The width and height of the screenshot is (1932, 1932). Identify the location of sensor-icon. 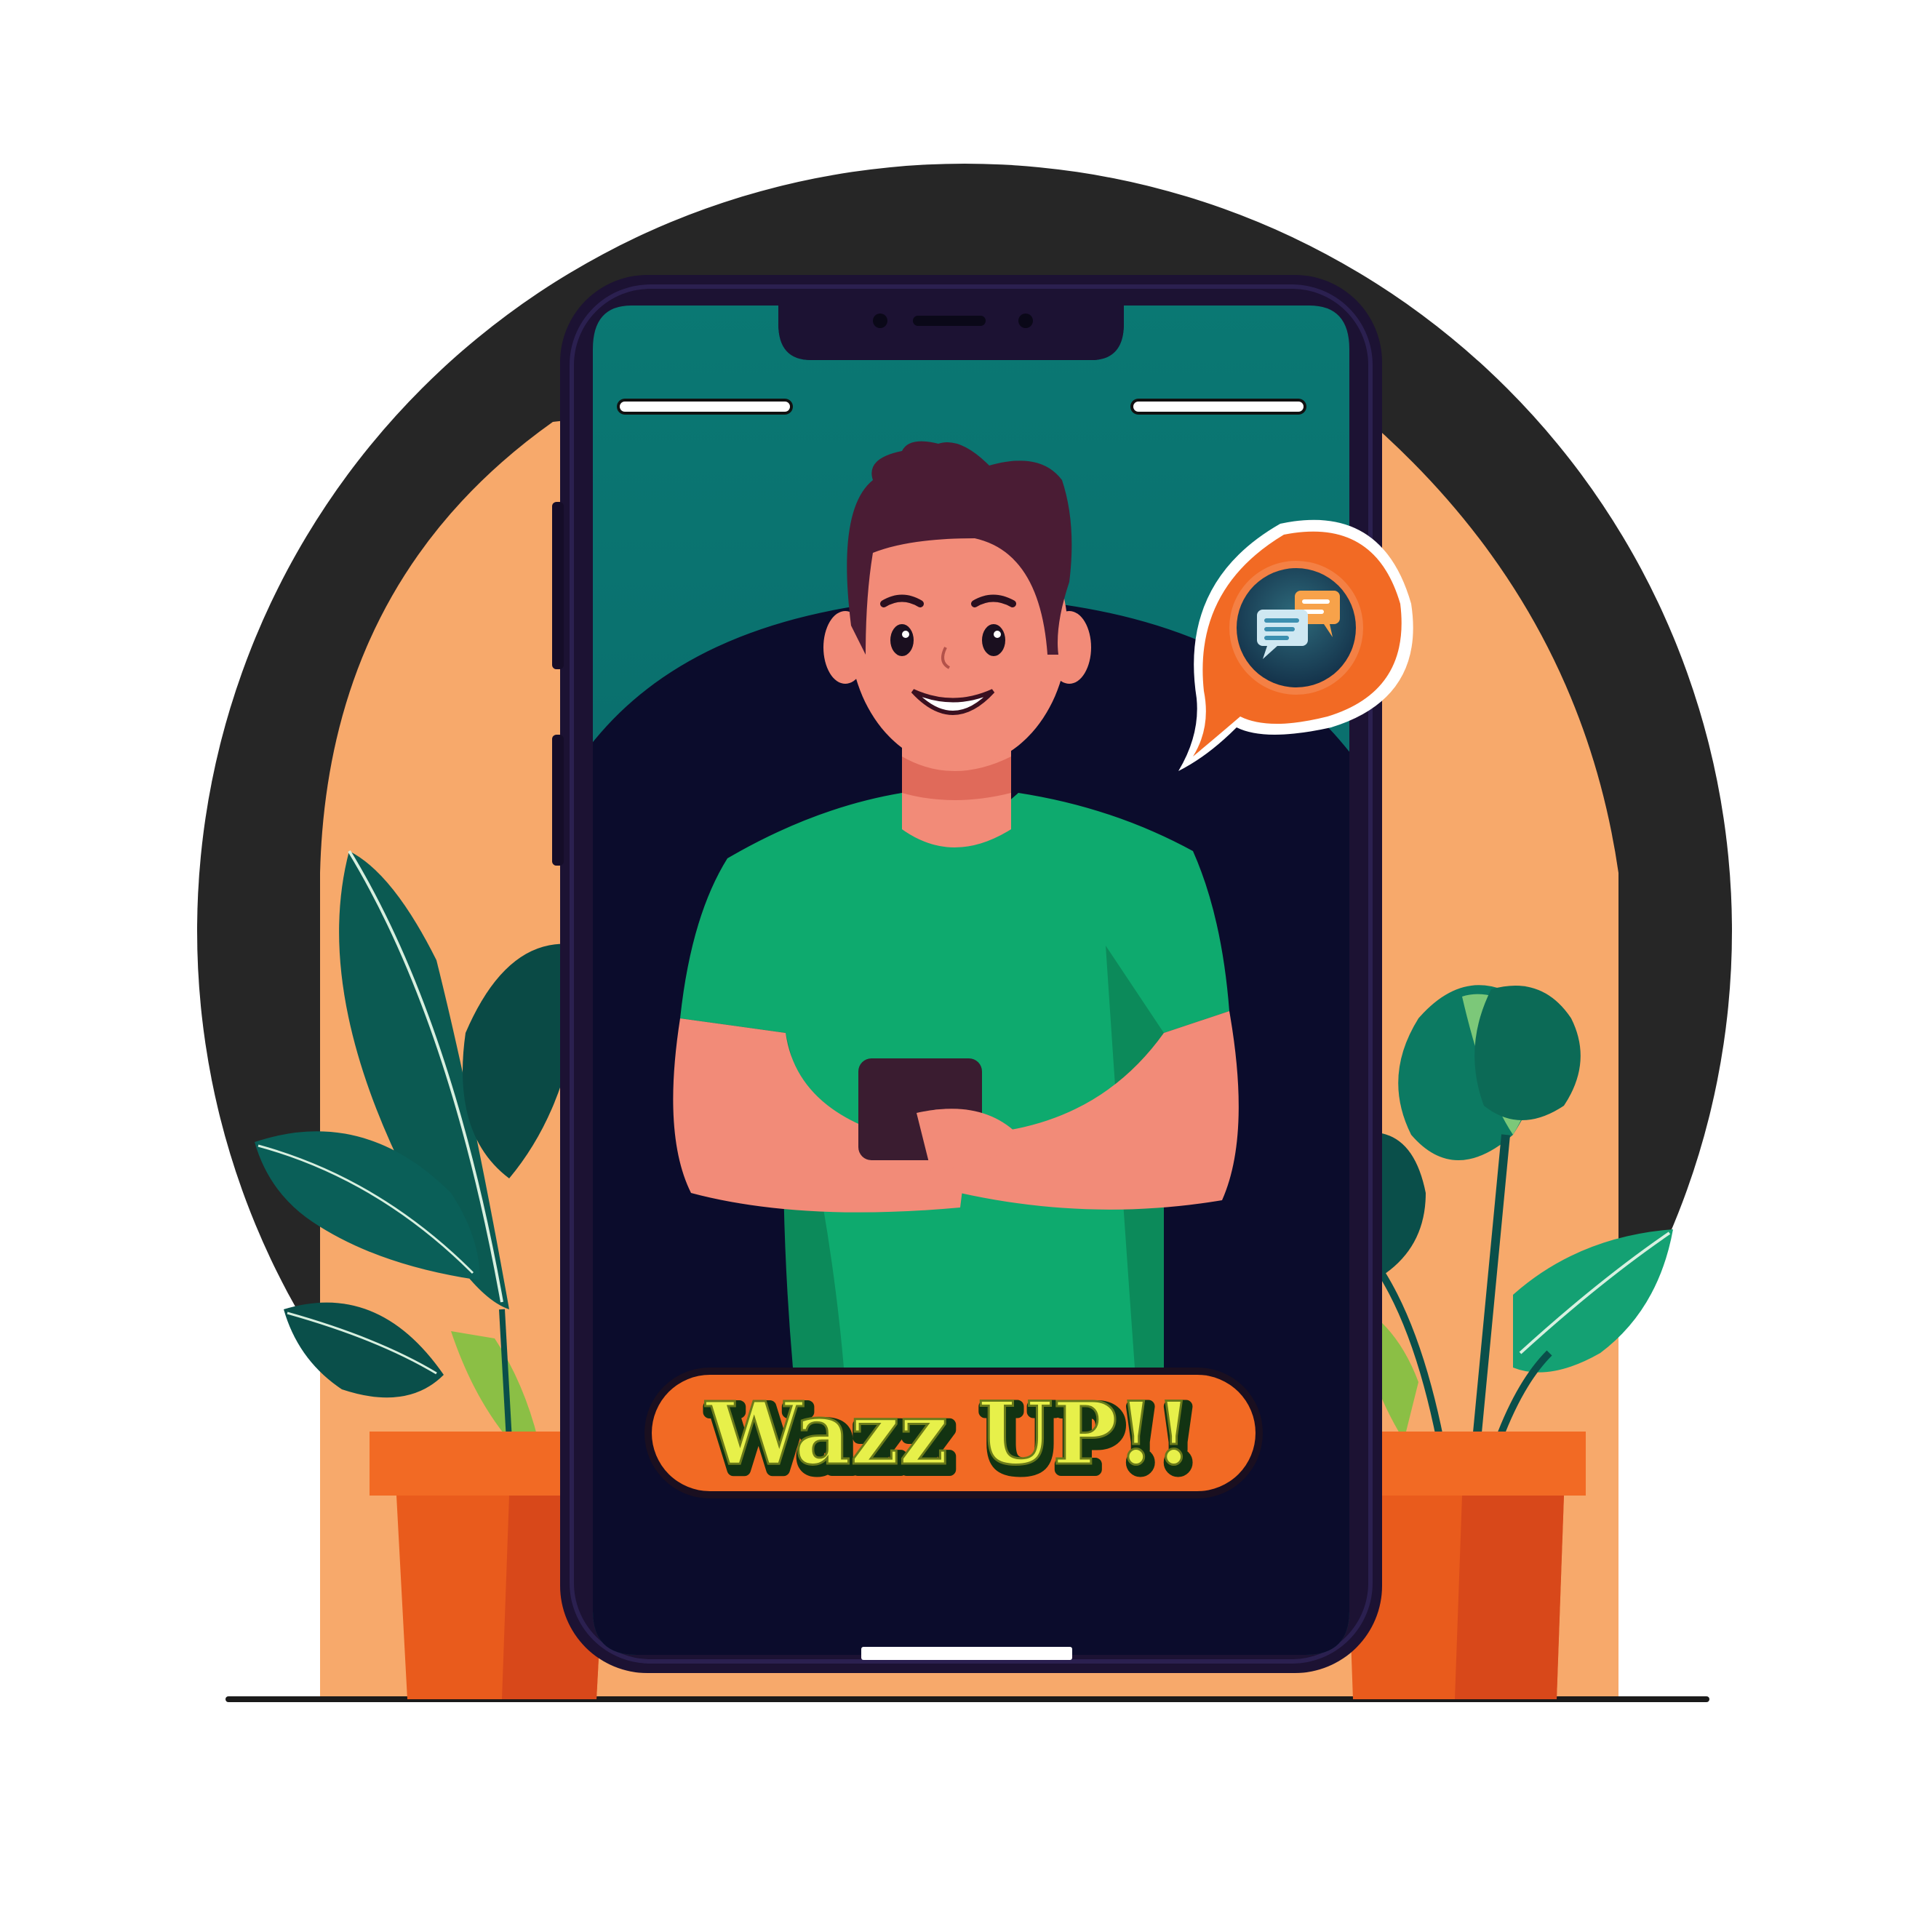
(1026, 321).